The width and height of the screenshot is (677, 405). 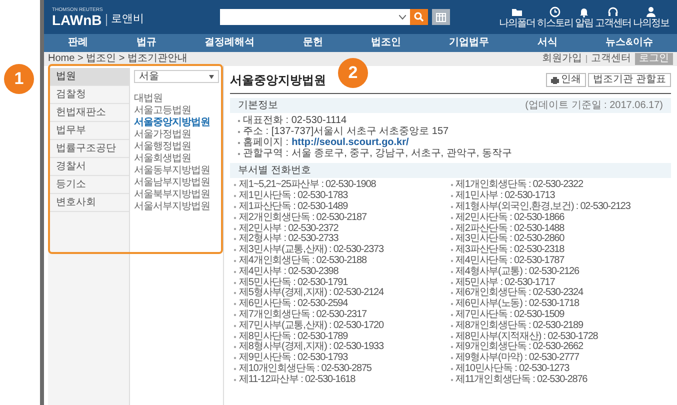 What do you see at coordinates (517, 17) in the screenshot?
I see `header-icon-button: 나의폴더` at bounding box center [517, 17].